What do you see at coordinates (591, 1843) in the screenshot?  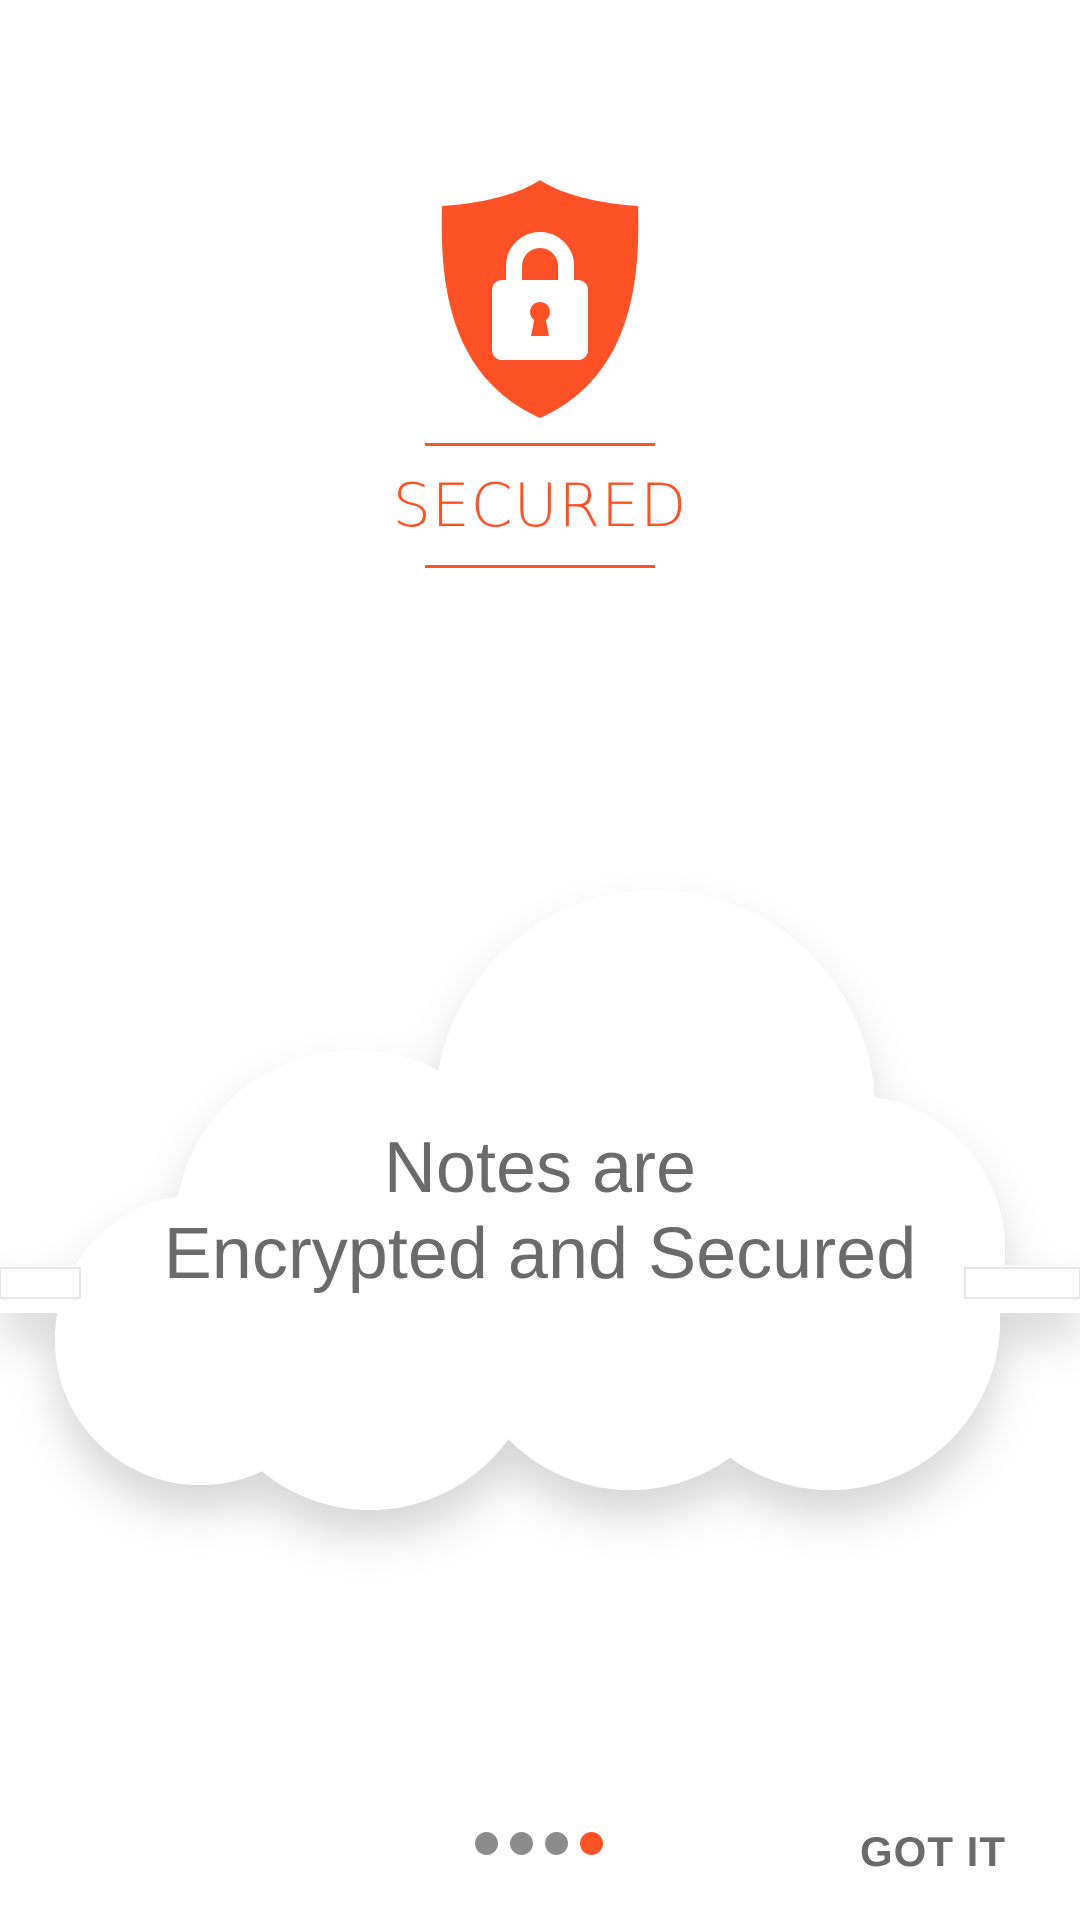 I see `page-dot-4-active` at bounding box center [591, 1843].